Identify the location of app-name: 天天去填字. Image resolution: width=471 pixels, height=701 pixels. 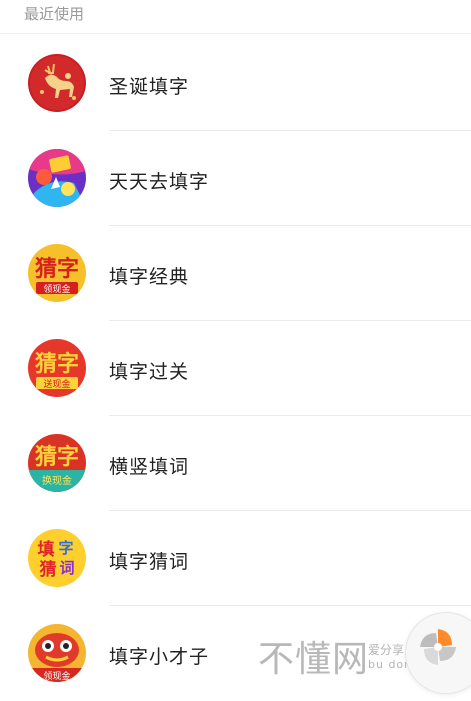
(159, 182).